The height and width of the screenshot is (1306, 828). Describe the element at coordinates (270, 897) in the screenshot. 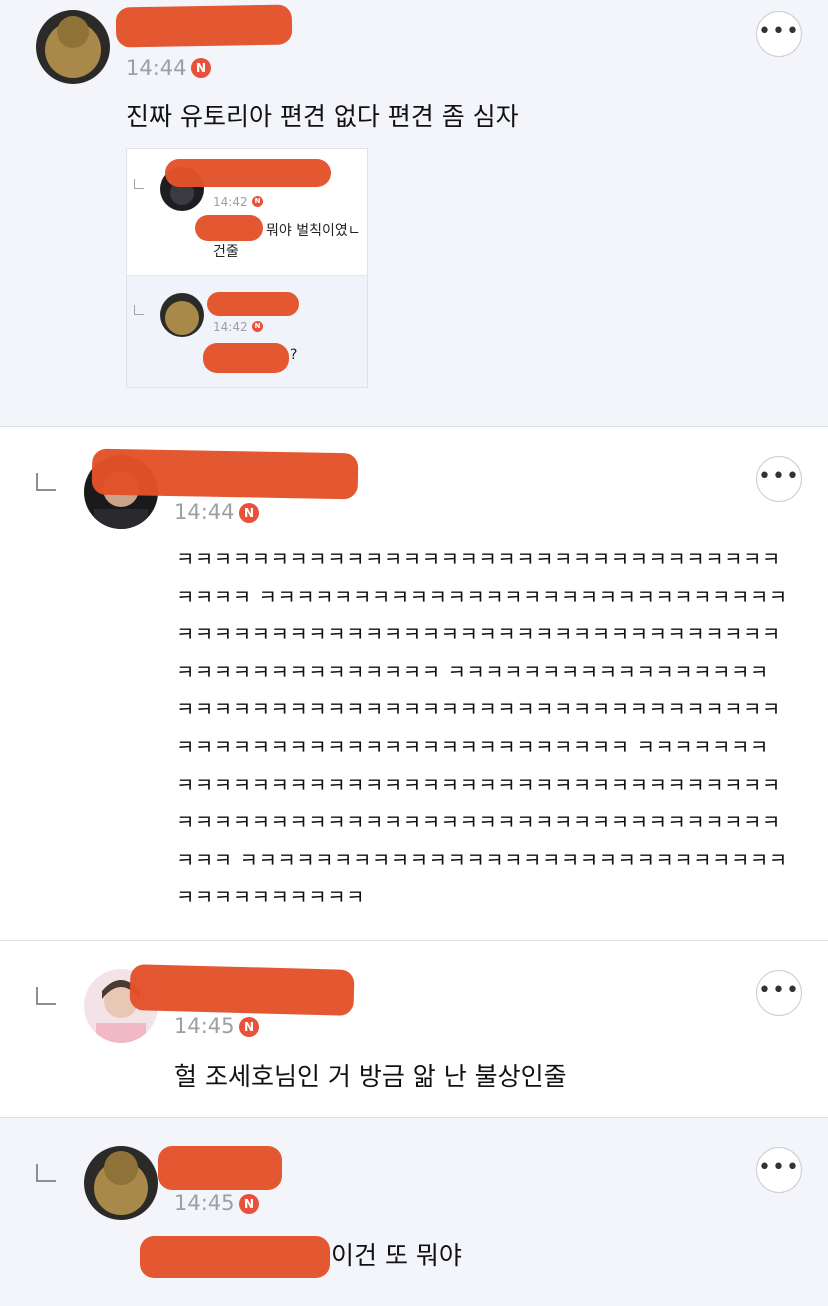

I see `text-line: ㅋㅋㅋㅋㅋㅋㅋㅋㅋㅋ` at that location.